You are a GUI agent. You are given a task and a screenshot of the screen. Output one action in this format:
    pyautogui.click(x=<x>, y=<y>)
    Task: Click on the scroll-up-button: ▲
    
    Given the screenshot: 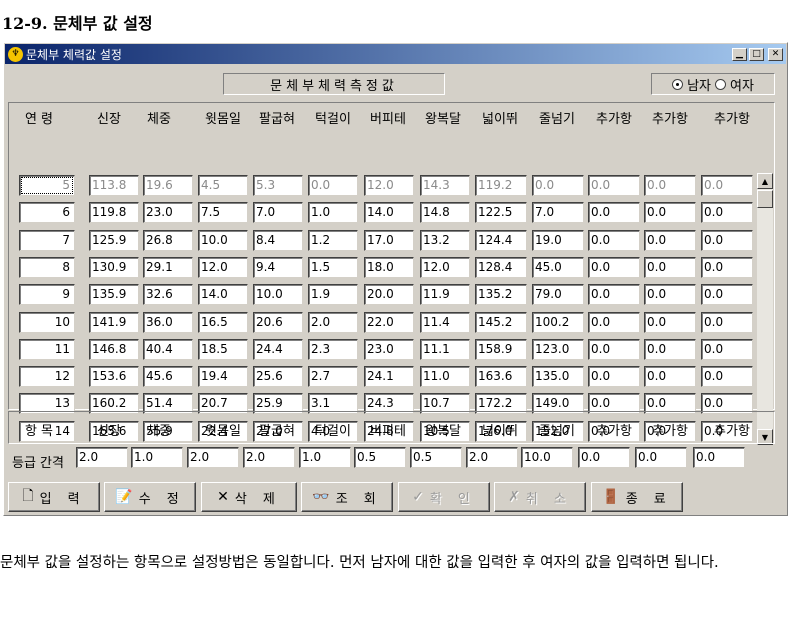 What is the action you would take?
    pyautogui.click(x=765, y=181)
    